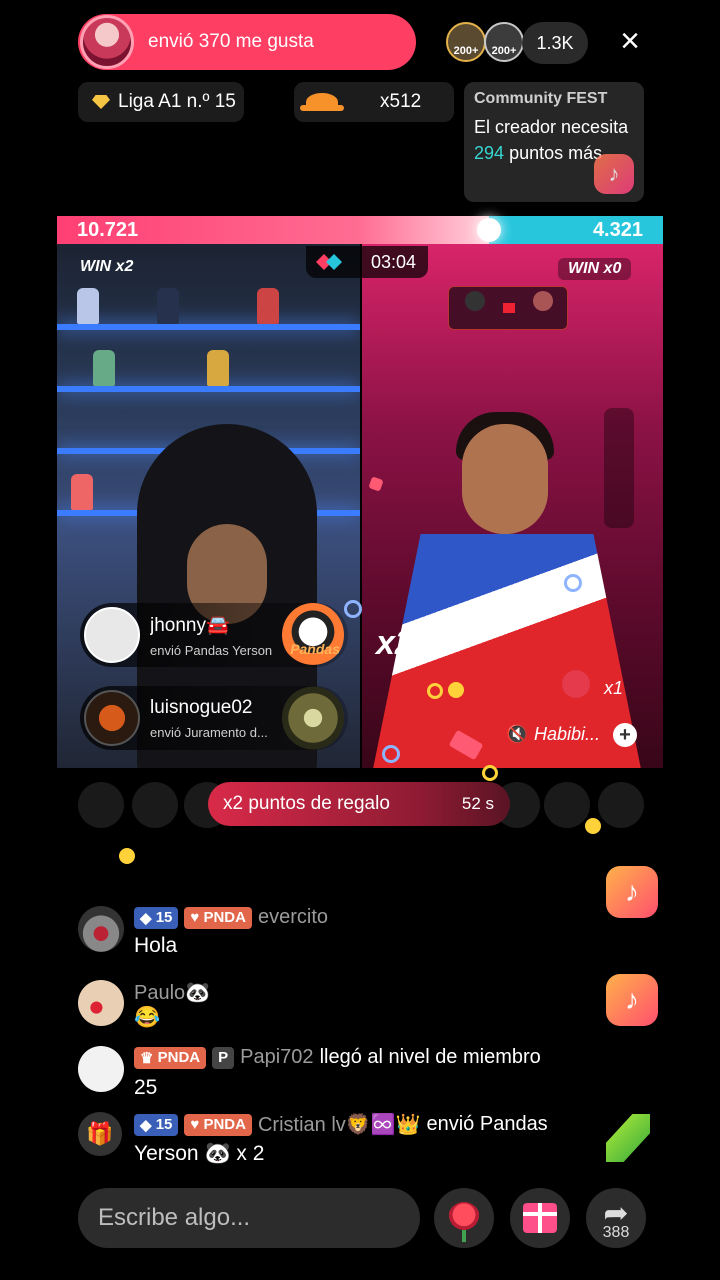  Describe the element at coordinates (190, 625) in the screenshot. I see `gift-sender-name: jhonny🚘` at that location.